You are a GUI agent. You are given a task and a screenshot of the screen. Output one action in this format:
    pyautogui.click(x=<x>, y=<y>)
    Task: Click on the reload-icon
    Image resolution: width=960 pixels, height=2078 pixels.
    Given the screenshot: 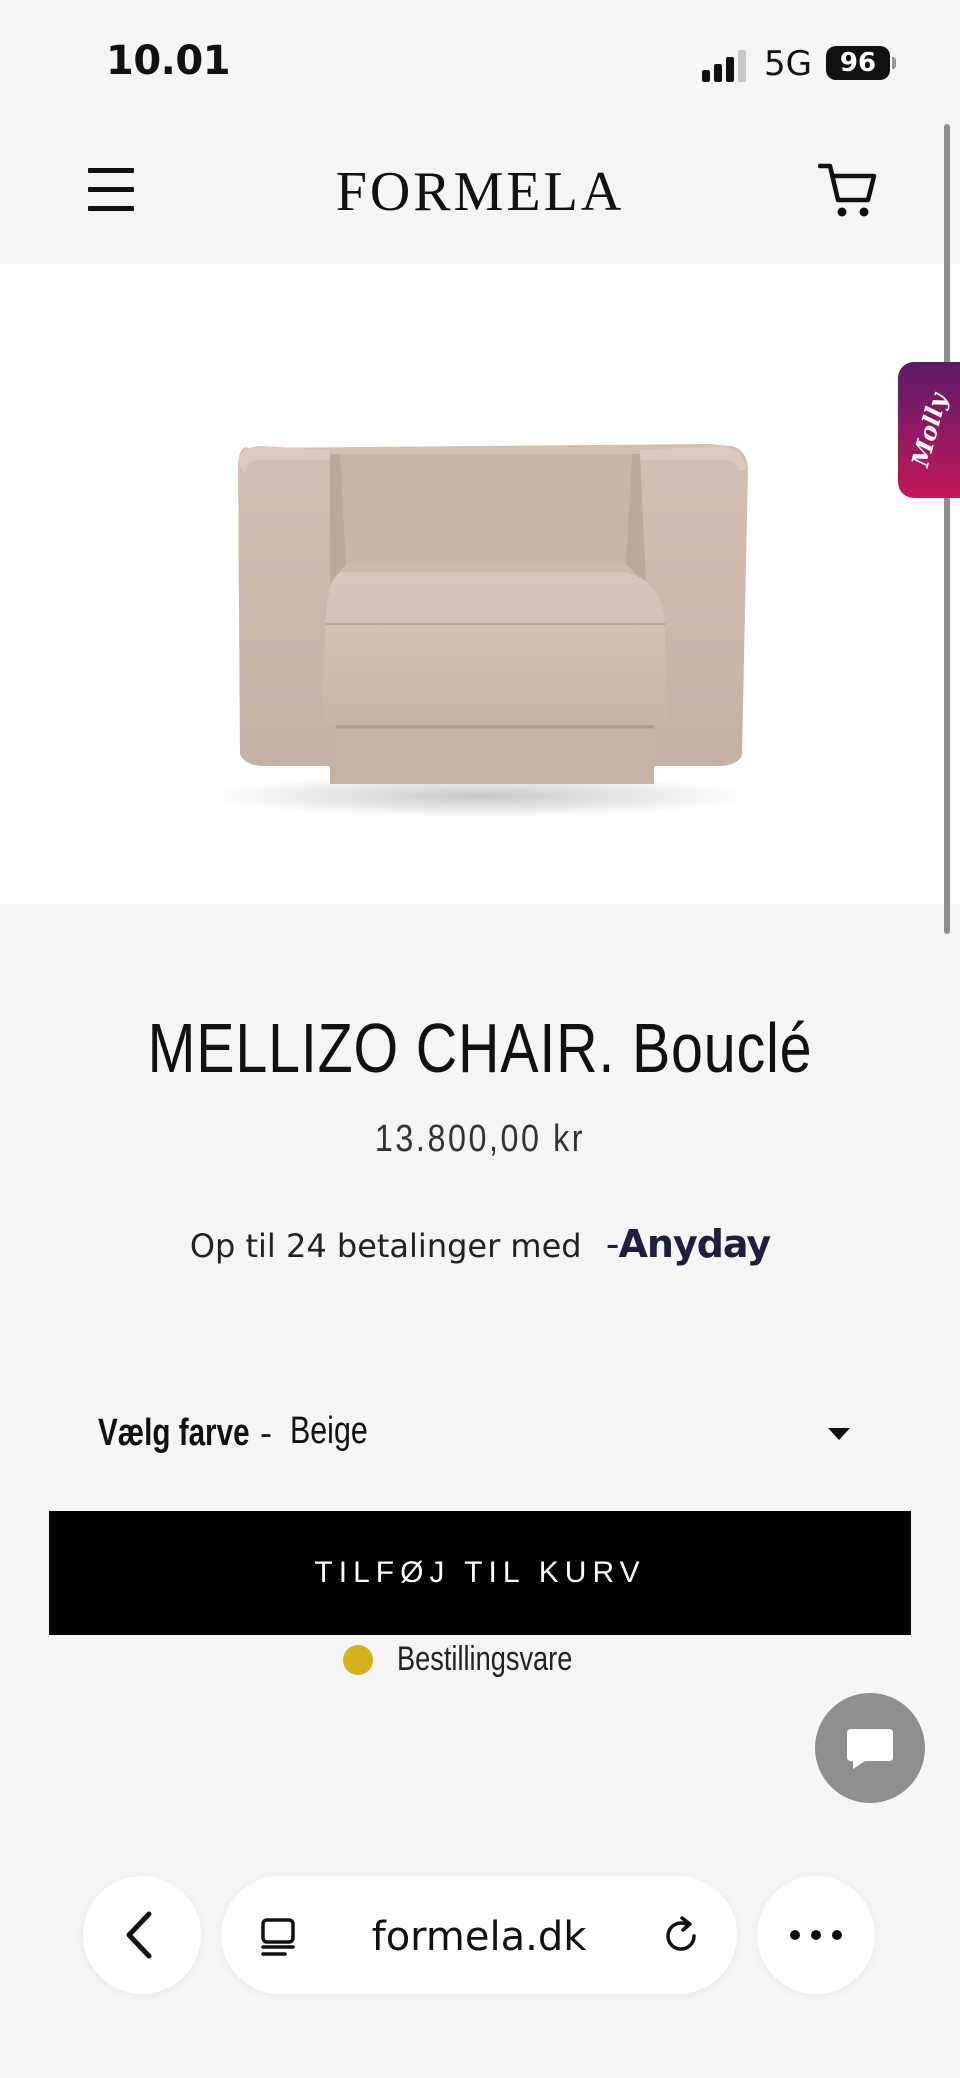 What is the action you would take?
    pyautogui.click(x=681, y=1936)
    